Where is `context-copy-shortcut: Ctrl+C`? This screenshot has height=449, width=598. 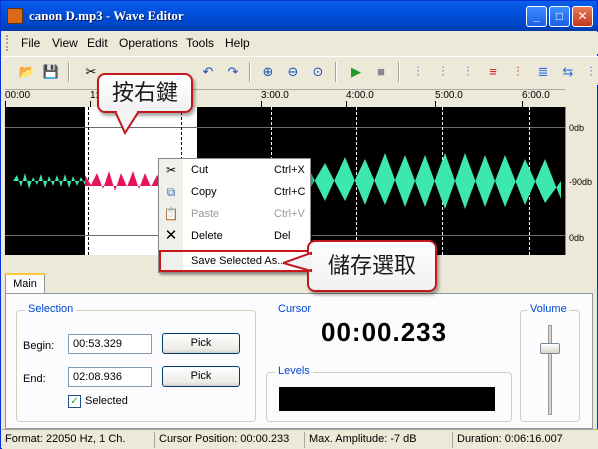
context-copy-shortcut: Ctrl+C is located at coordinates (290, 192).